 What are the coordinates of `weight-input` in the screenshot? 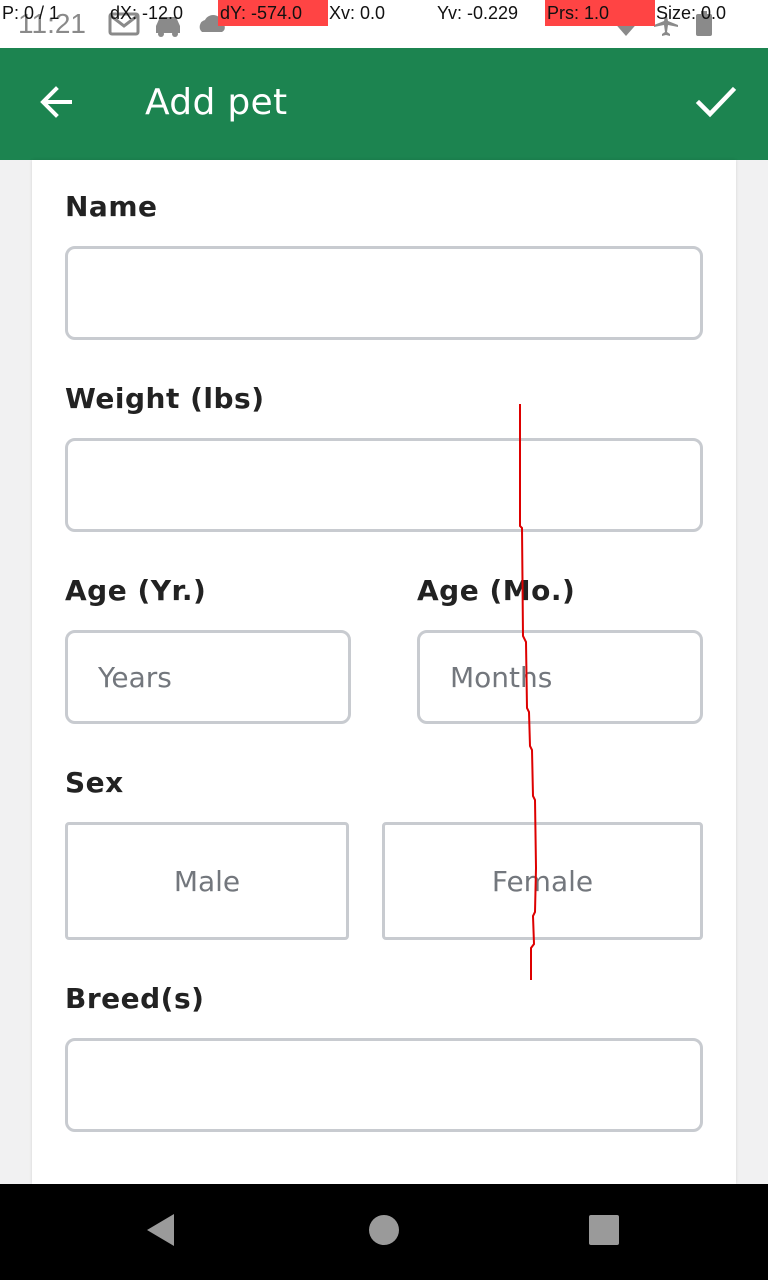 It's located at (384, 485).